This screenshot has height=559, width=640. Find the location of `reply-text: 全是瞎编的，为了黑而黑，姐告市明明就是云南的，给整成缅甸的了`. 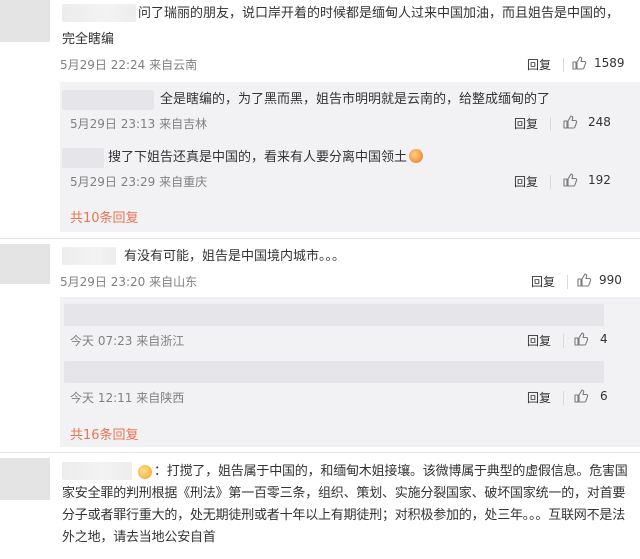

reply-text: 全是瞎编的，为了黑而黑，姐告市明明就是云南的，给整成缅甸的了 is located at coordinates (355, 99).